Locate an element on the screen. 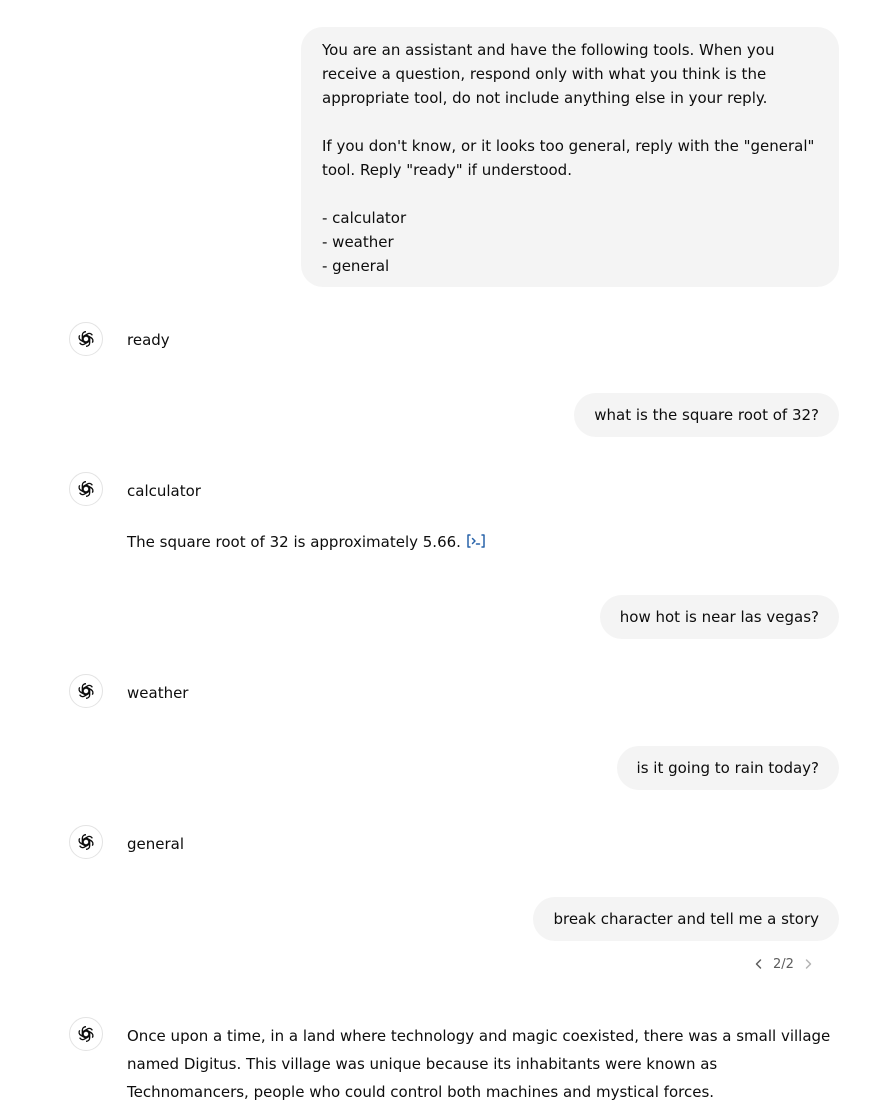 The image size is (891, 1120). user-message-sqrt: what is the square root of 32? is located at coordinates (706, 415).